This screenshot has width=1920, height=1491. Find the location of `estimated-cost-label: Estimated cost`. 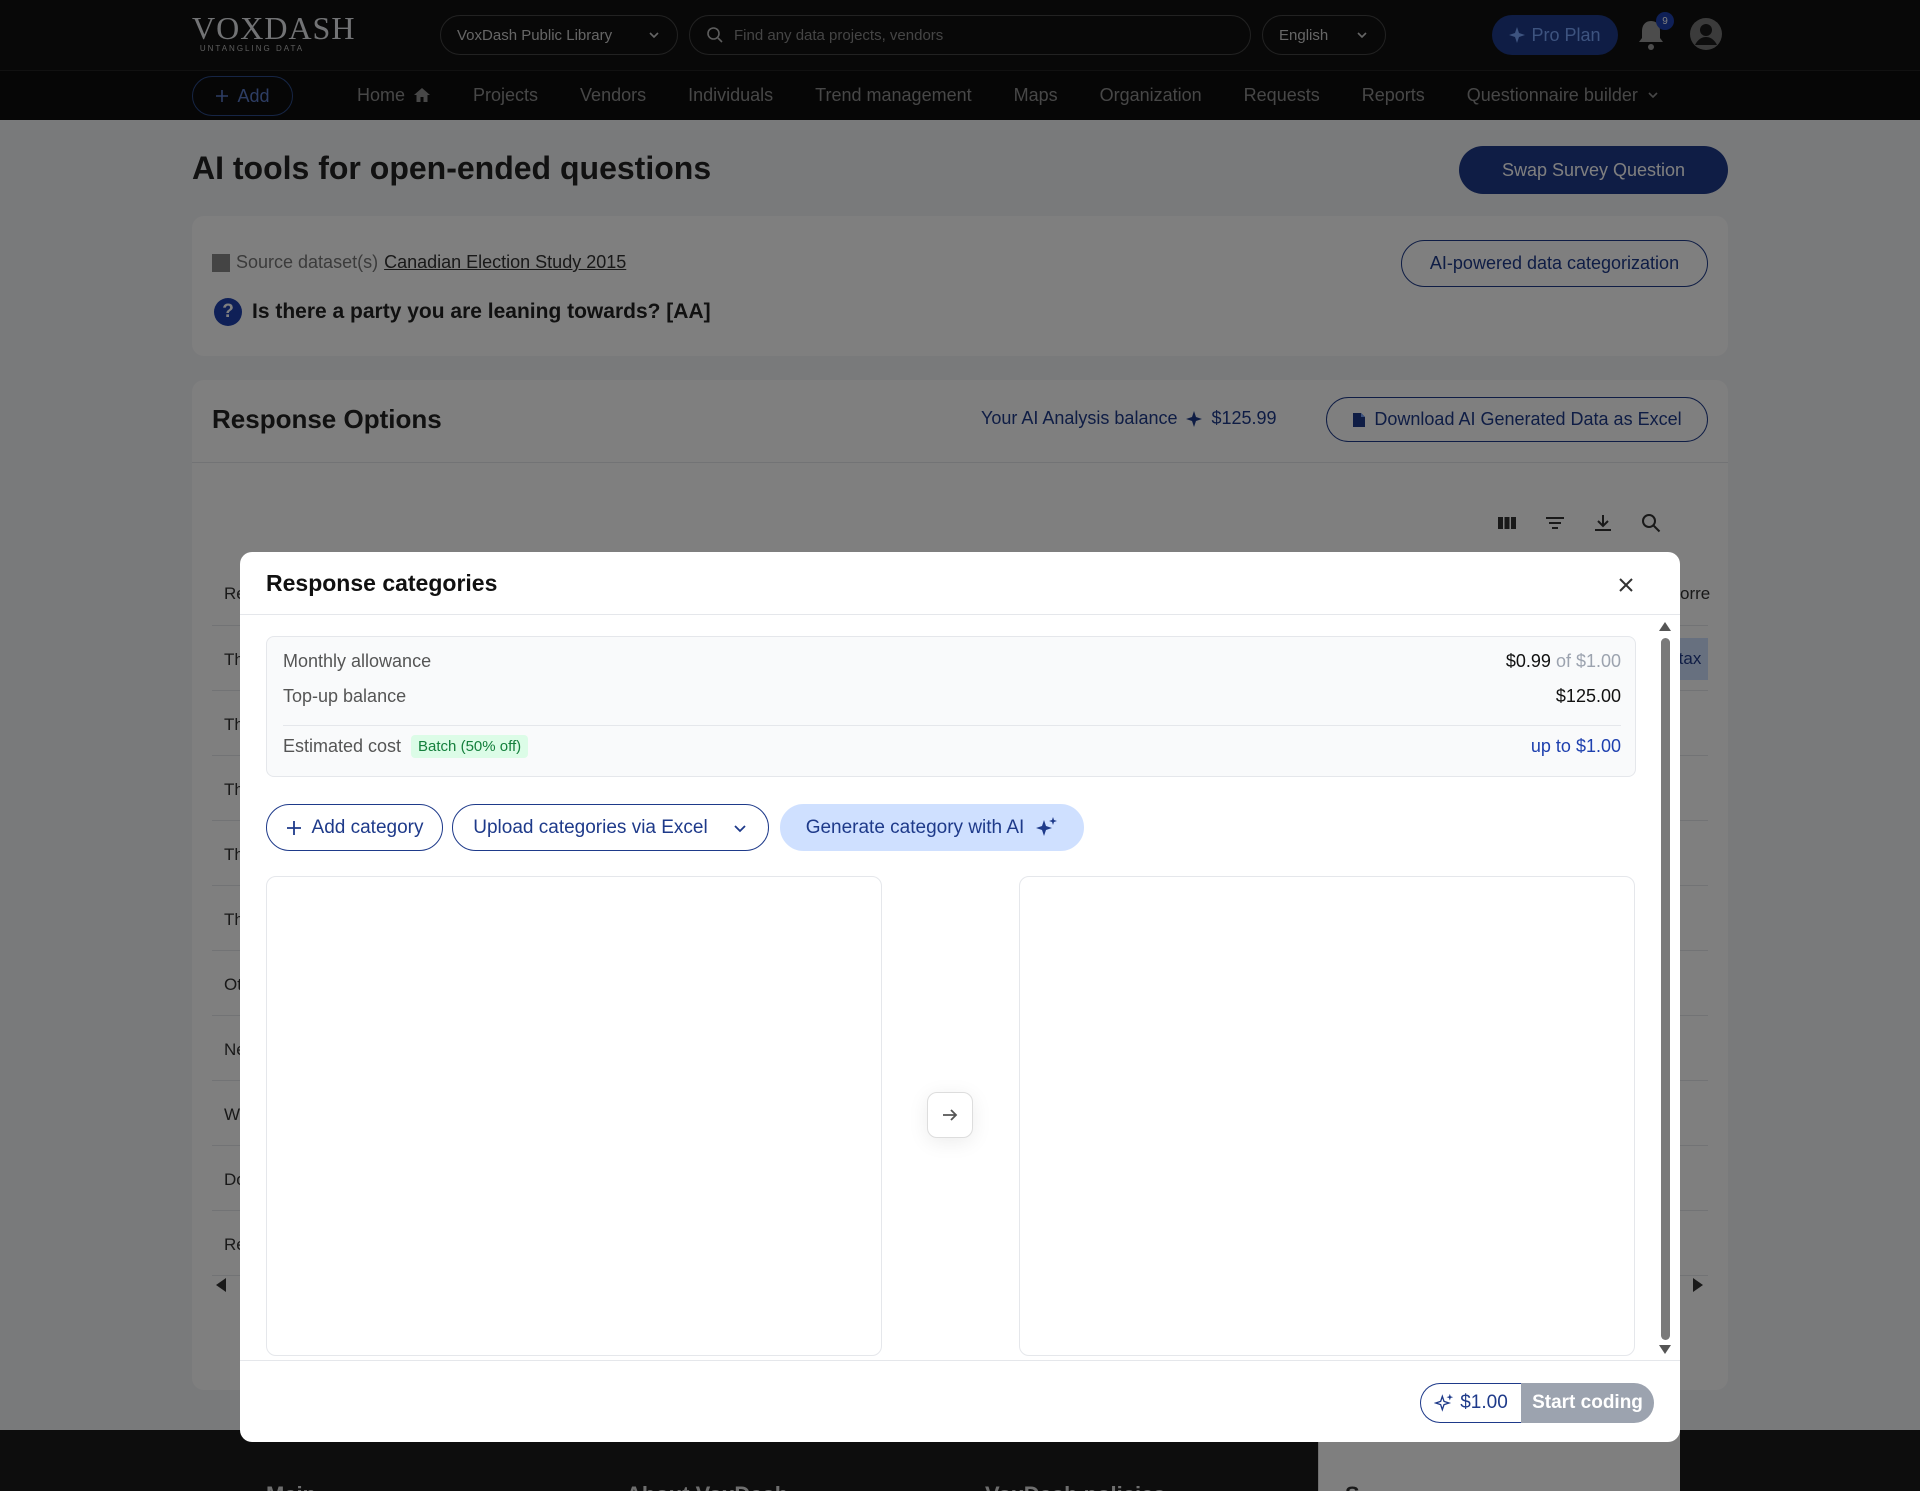

estimated-cost-label: Estimated cost is located at coordinates (342, 746).